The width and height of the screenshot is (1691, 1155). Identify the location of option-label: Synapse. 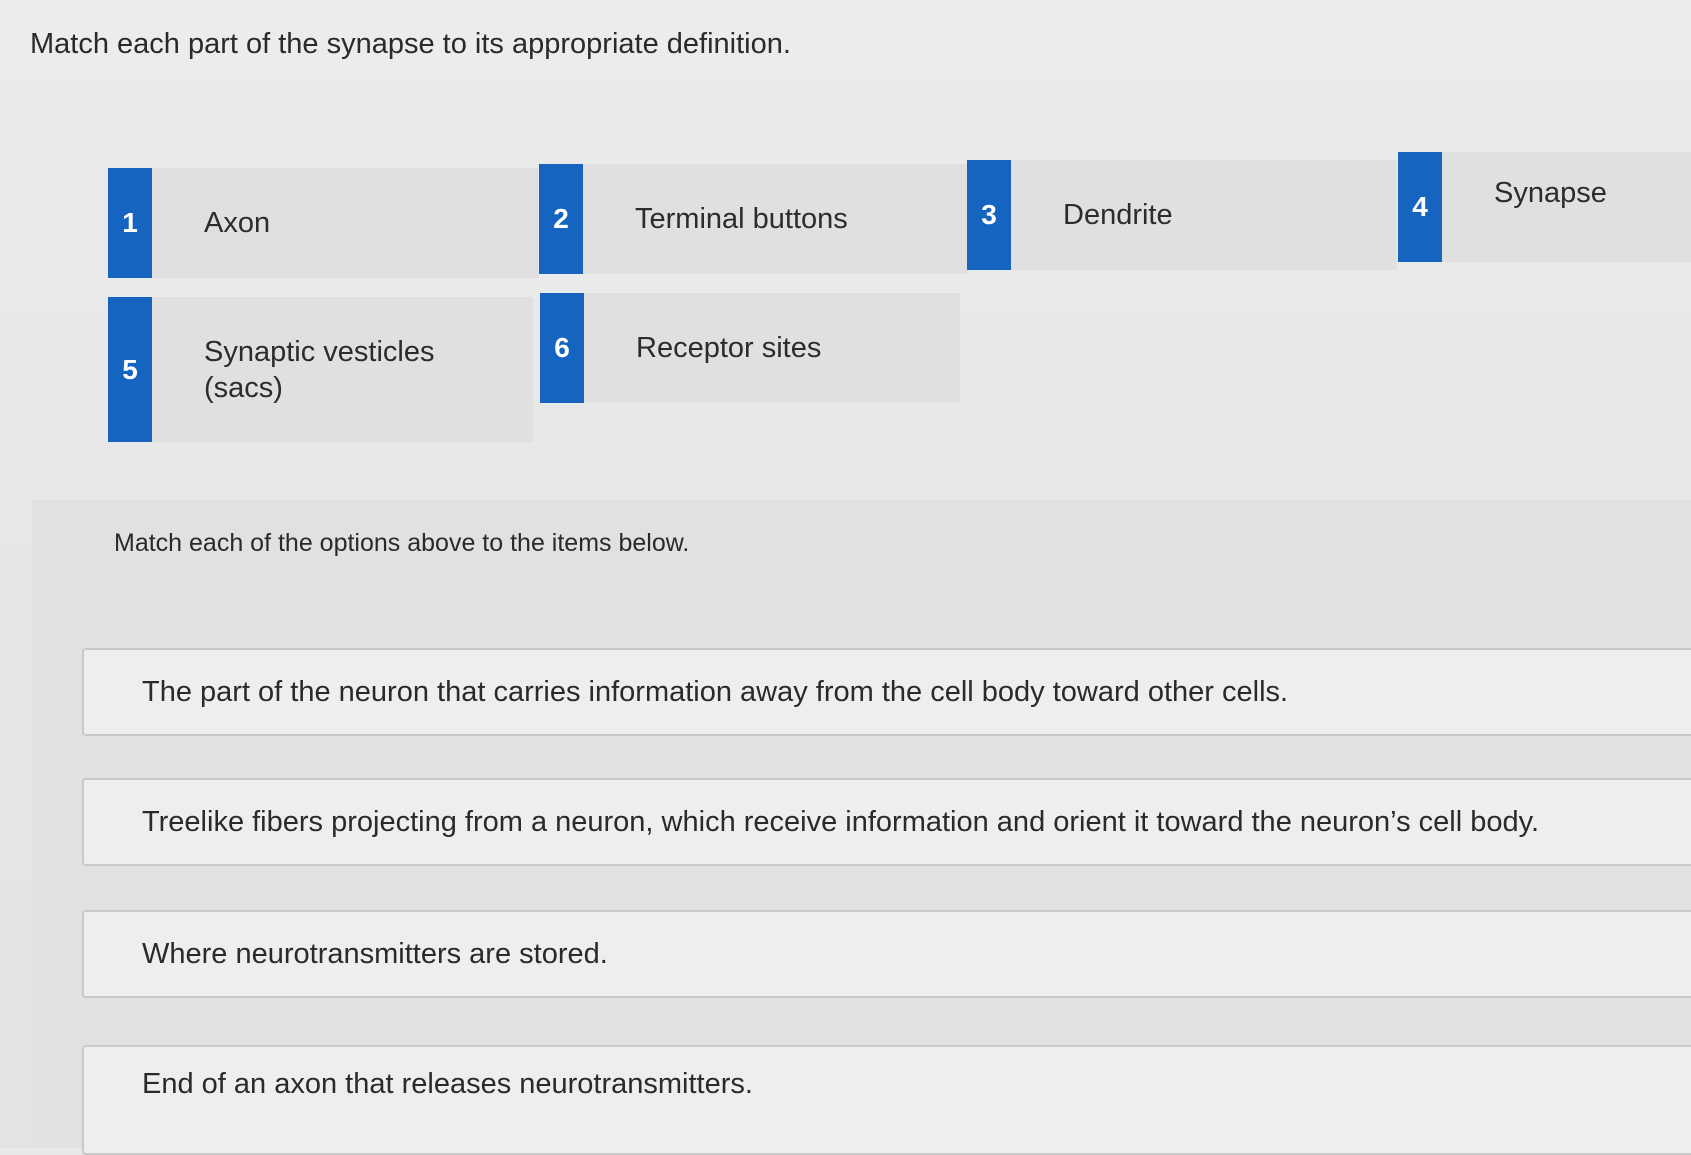
(1550, 193).